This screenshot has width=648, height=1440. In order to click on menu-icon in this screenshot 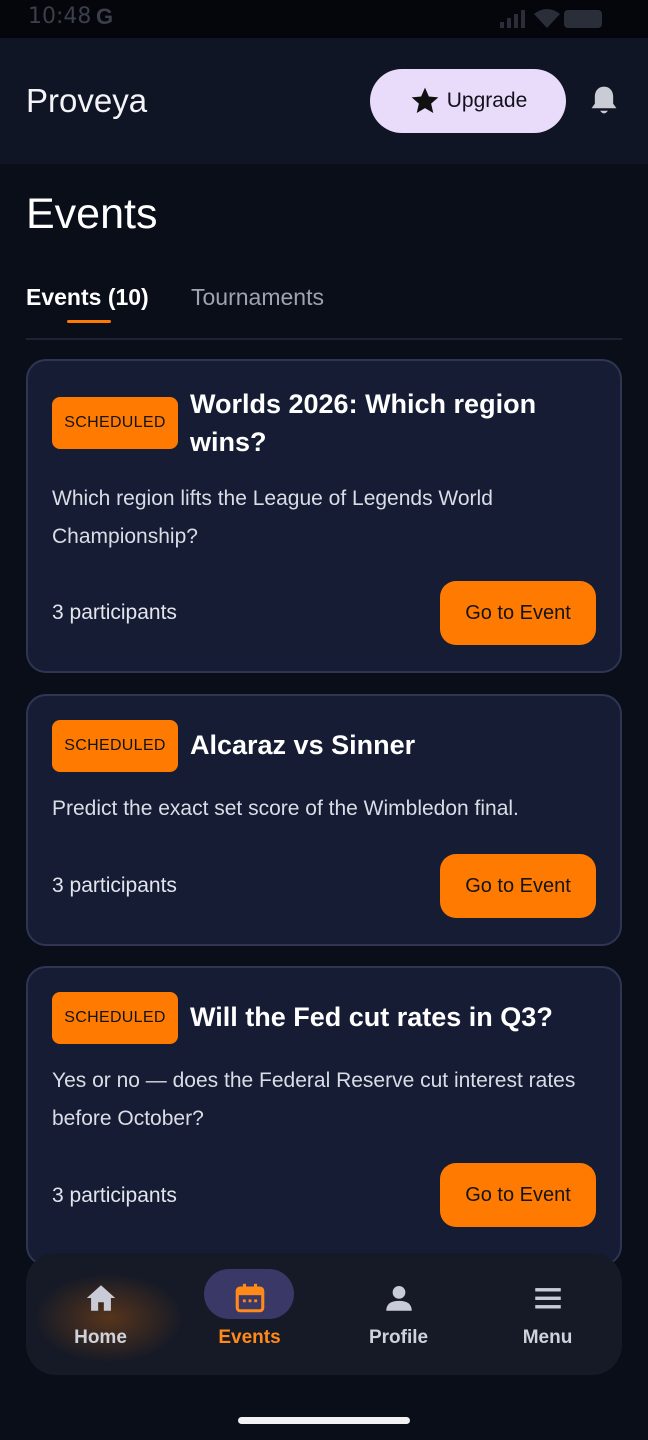, I will do `click(547, 1298)`.